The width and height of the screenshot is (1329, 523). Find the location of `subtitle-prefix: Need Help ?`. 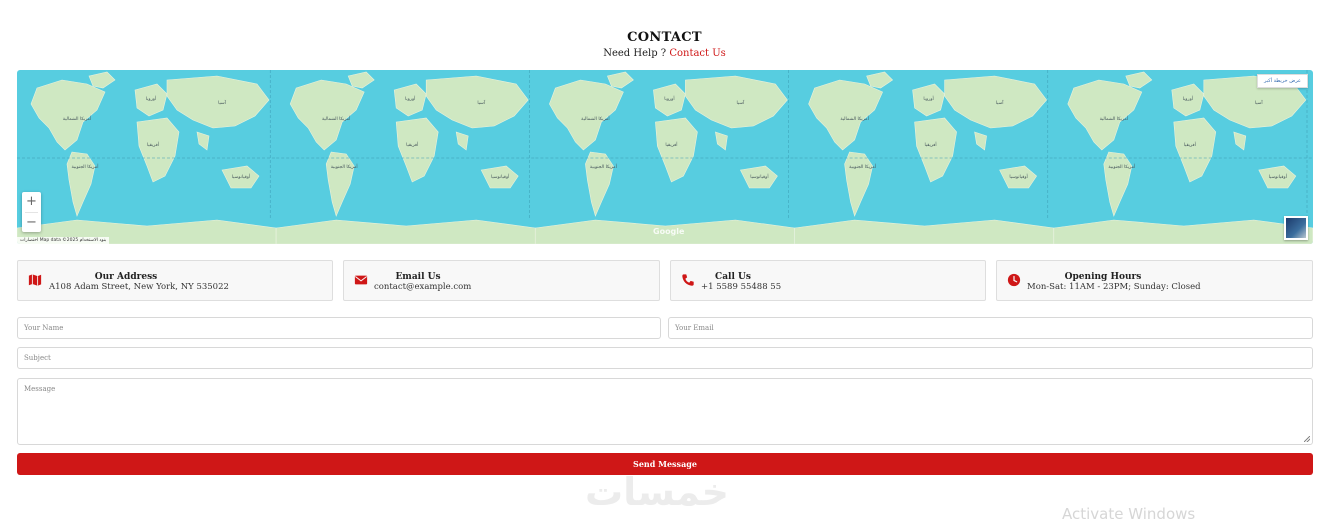

subtitle-prefix: Need Help ? is located at coordinates (635, 53).